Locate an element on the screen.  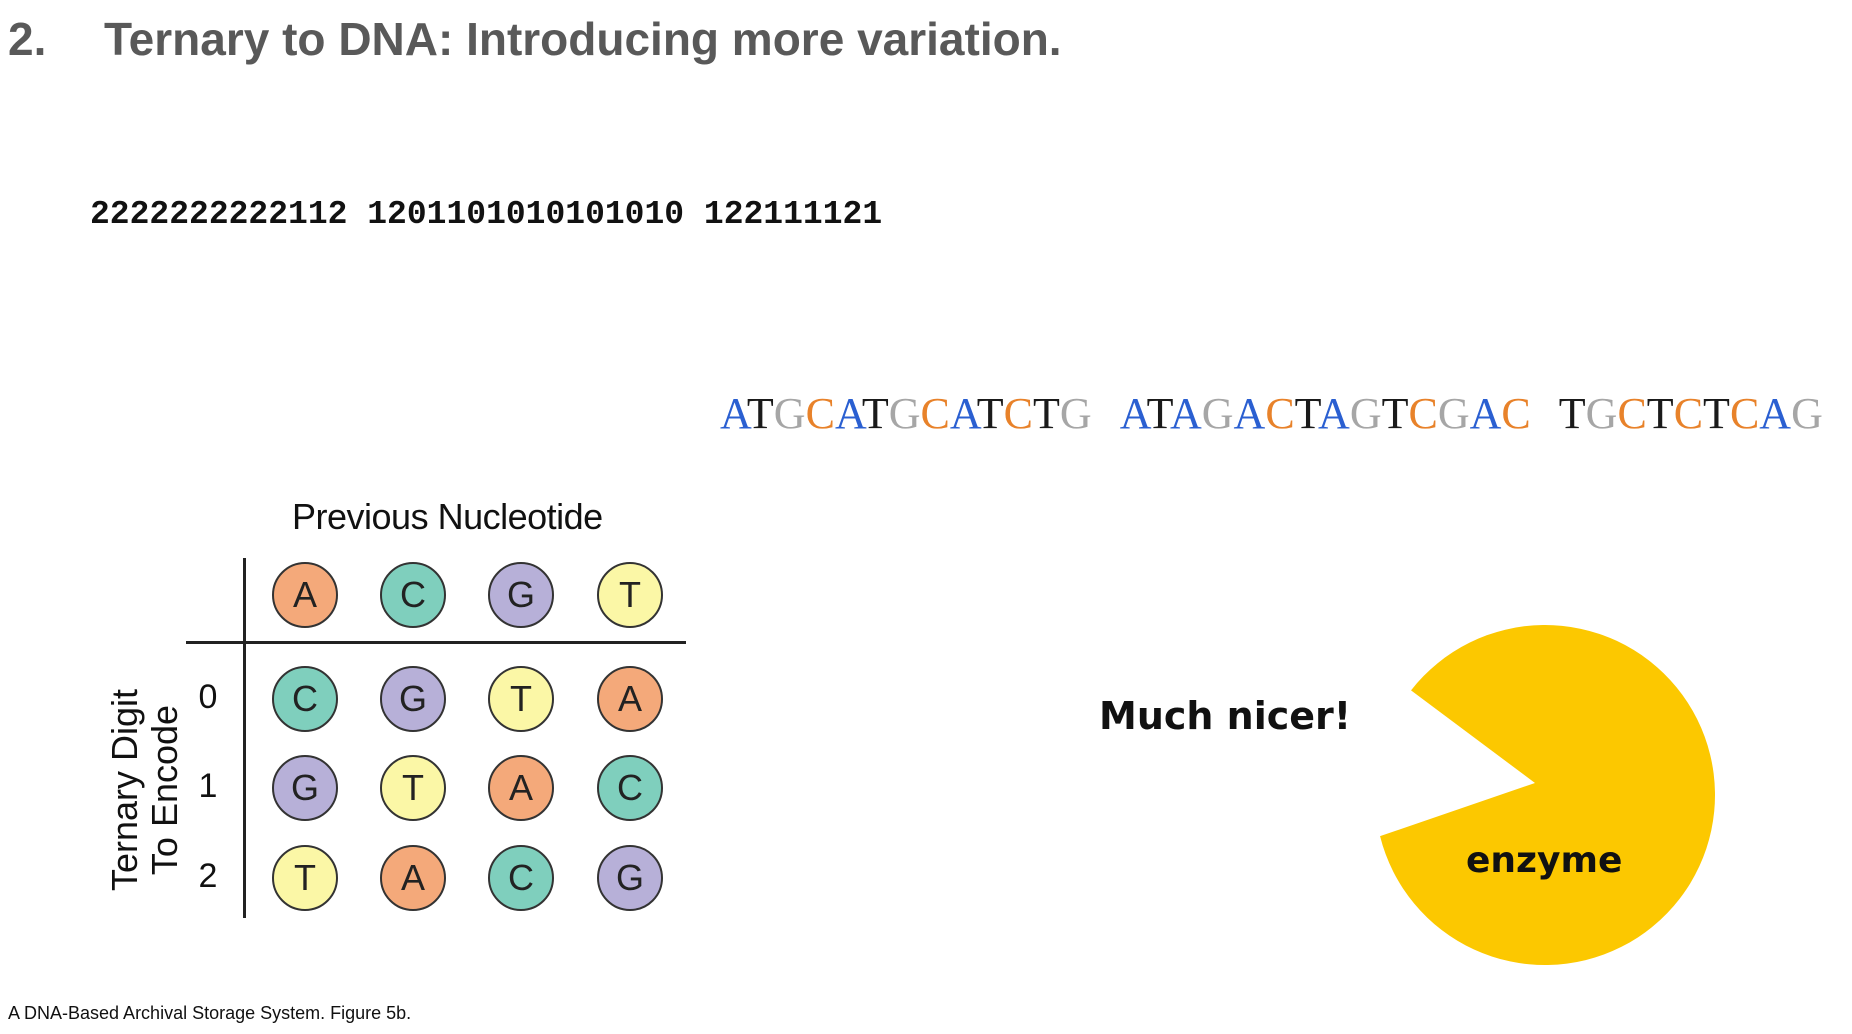
row-digit-2: 2 is located at coordinates (208, 876).